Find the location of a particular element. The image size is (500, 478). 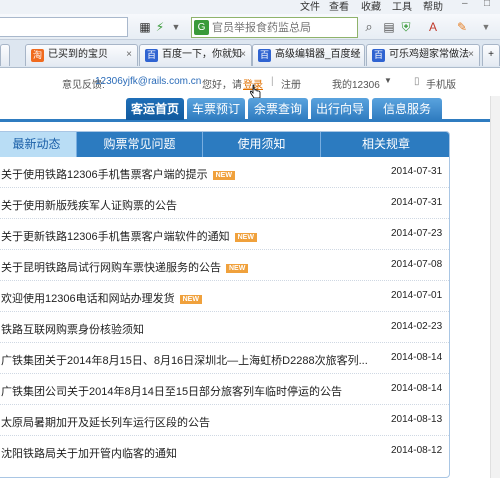

notice-row: 太原局暑期加开及延长列车运行区段的公告 2014-08-13 is located at coordinates (224, 420).